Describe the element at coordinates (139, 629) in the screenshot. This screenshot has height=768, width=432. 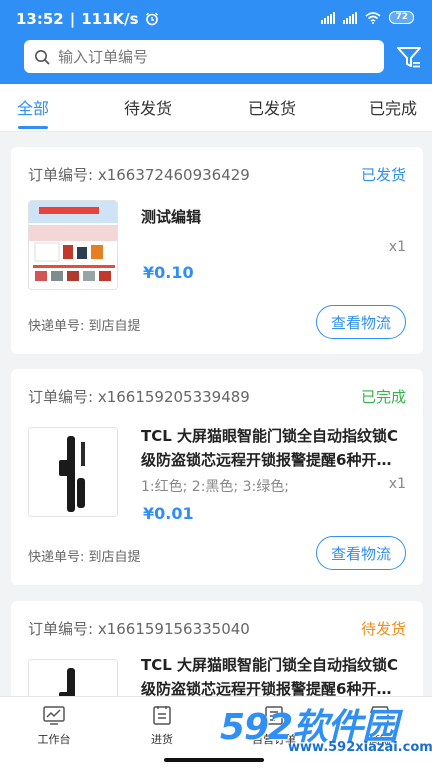
I see `order-number: 订单编号: x166159156335040` at that location.